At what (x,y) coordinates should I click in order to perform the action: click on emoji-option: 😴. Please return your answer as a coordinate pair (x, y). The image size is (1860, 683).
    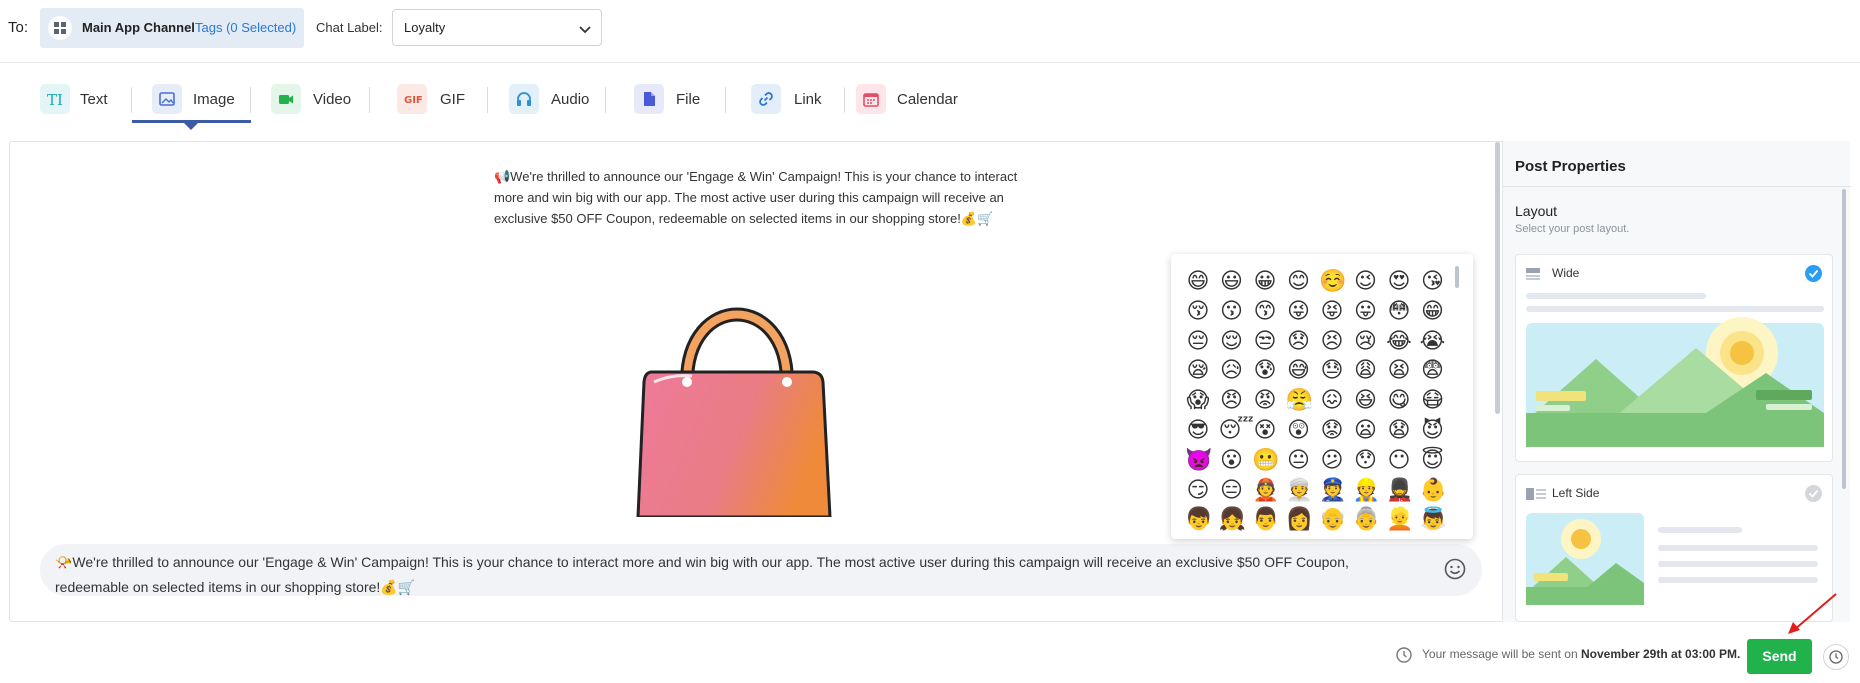
    Looking at the image, I should click on (1236, 430).